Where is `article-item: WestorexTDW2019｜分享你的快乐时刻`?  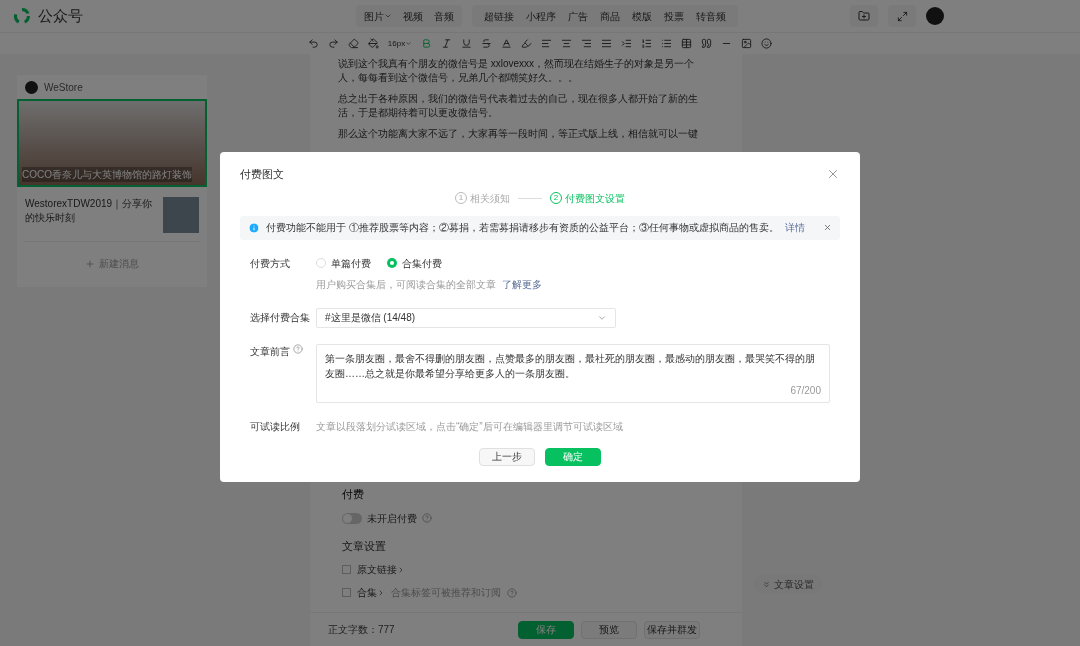
article-item: WestorexTDW2019｜分享你的快乐时刻 is located at coordinates (112, 214).